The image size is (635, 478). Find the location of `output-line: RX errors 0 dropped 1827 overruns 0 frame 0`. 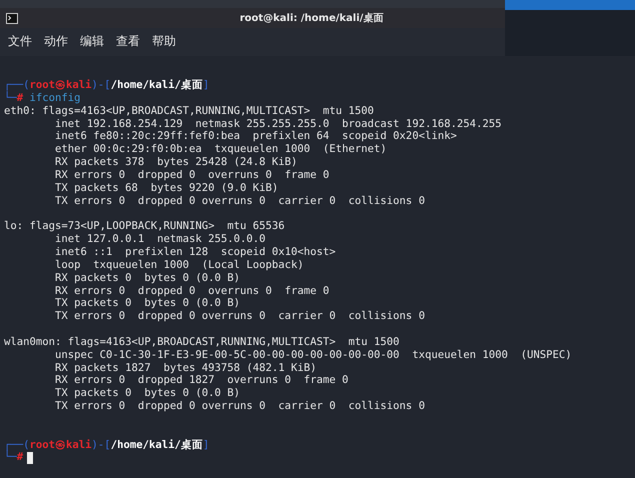

output-line: RX errors 0 dropped 1827 overruns 0 frame 0 is located at coordinates (202, 381).